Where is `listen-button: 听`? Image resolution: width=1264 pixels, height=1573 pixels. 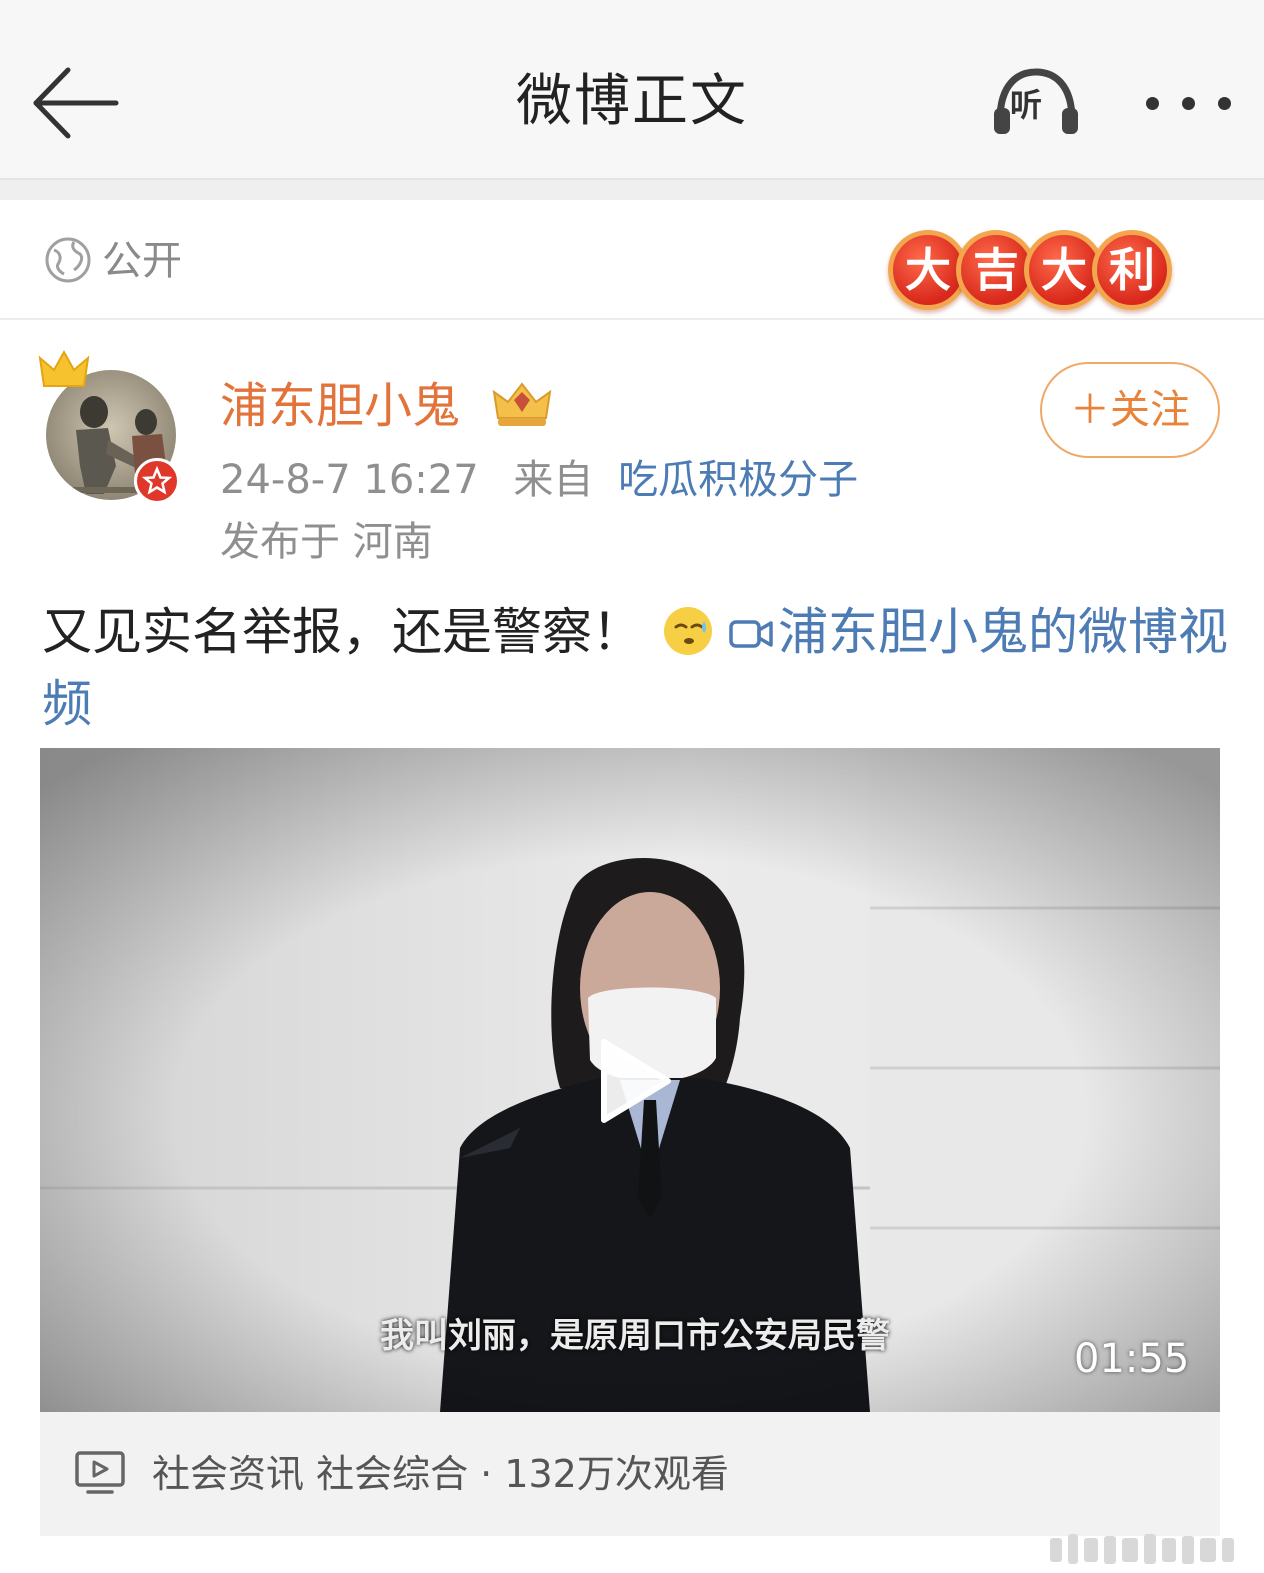
listen-button: 听 is located at coordinates (1036, 104).